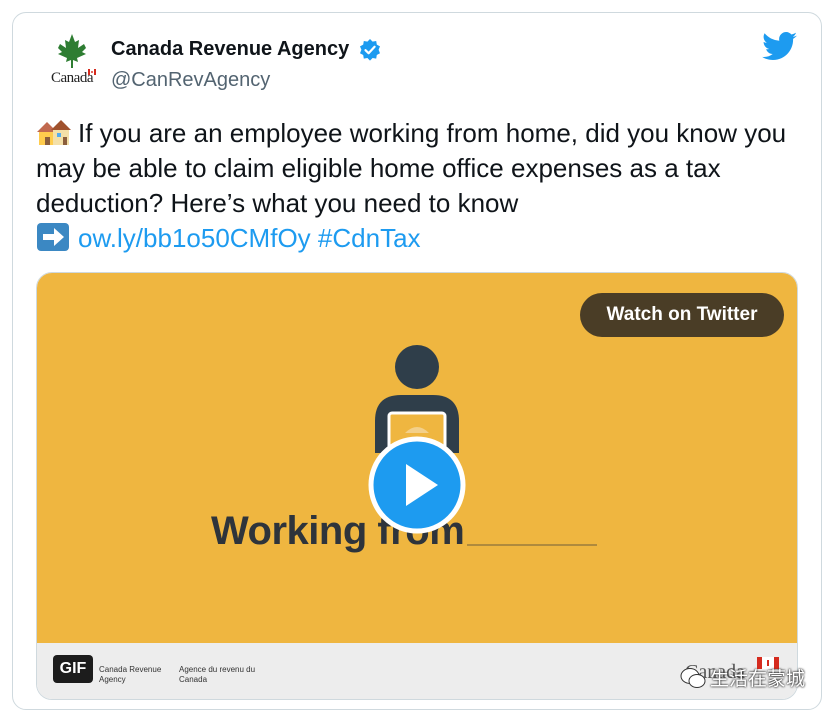 This screenshot has height=711, width=838. What do you see at coordinates (758, 679) in the screenshot?
I see `watermark-text: 生活在蒙城` at bounding box center [758, 679].